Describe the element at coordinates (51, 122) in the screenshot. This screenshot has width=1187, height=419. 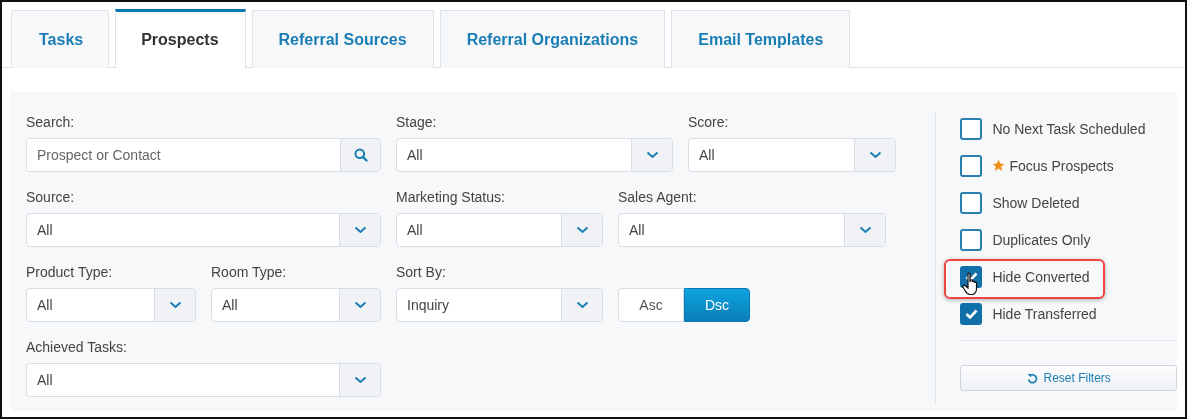
I see `field-label: Search:` at that location.